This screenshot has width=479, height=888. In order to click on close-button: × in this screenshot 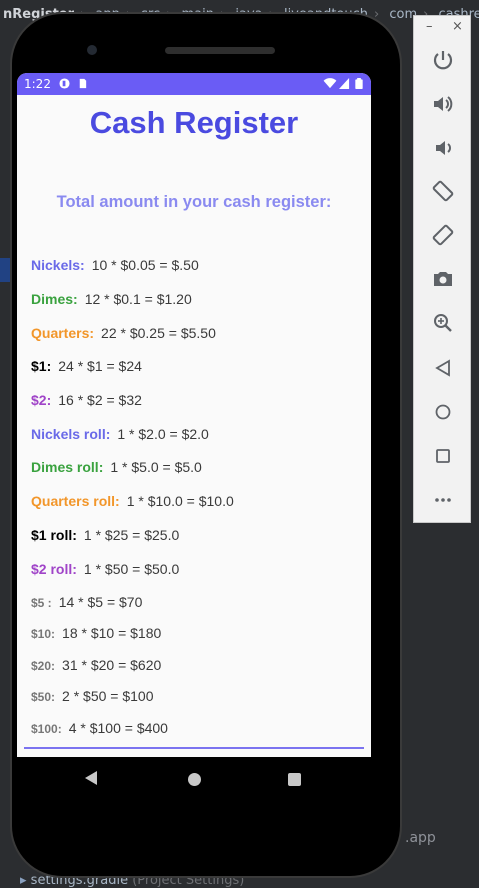, I will do `click(457, 26)`.